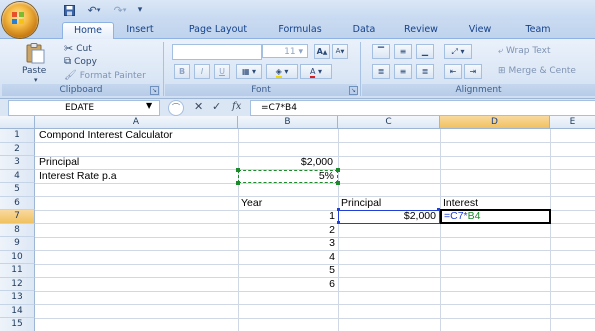 The height and width of the screenshot is (331, 595). Describe the element at coordinates (182, 71) in the screenshot. I see `bold-button: B` at that location.